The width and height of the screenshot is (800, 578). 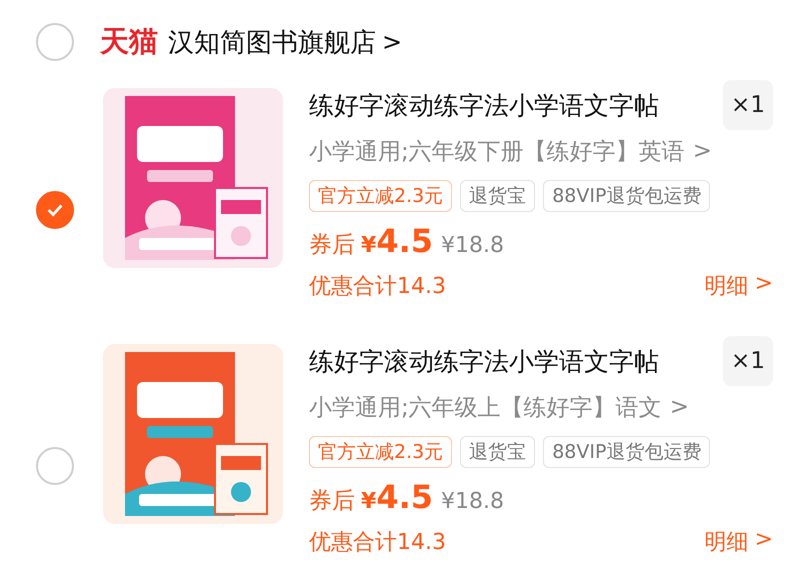 I want to click on store-logo: 天猫, so click(x=129, y=41).